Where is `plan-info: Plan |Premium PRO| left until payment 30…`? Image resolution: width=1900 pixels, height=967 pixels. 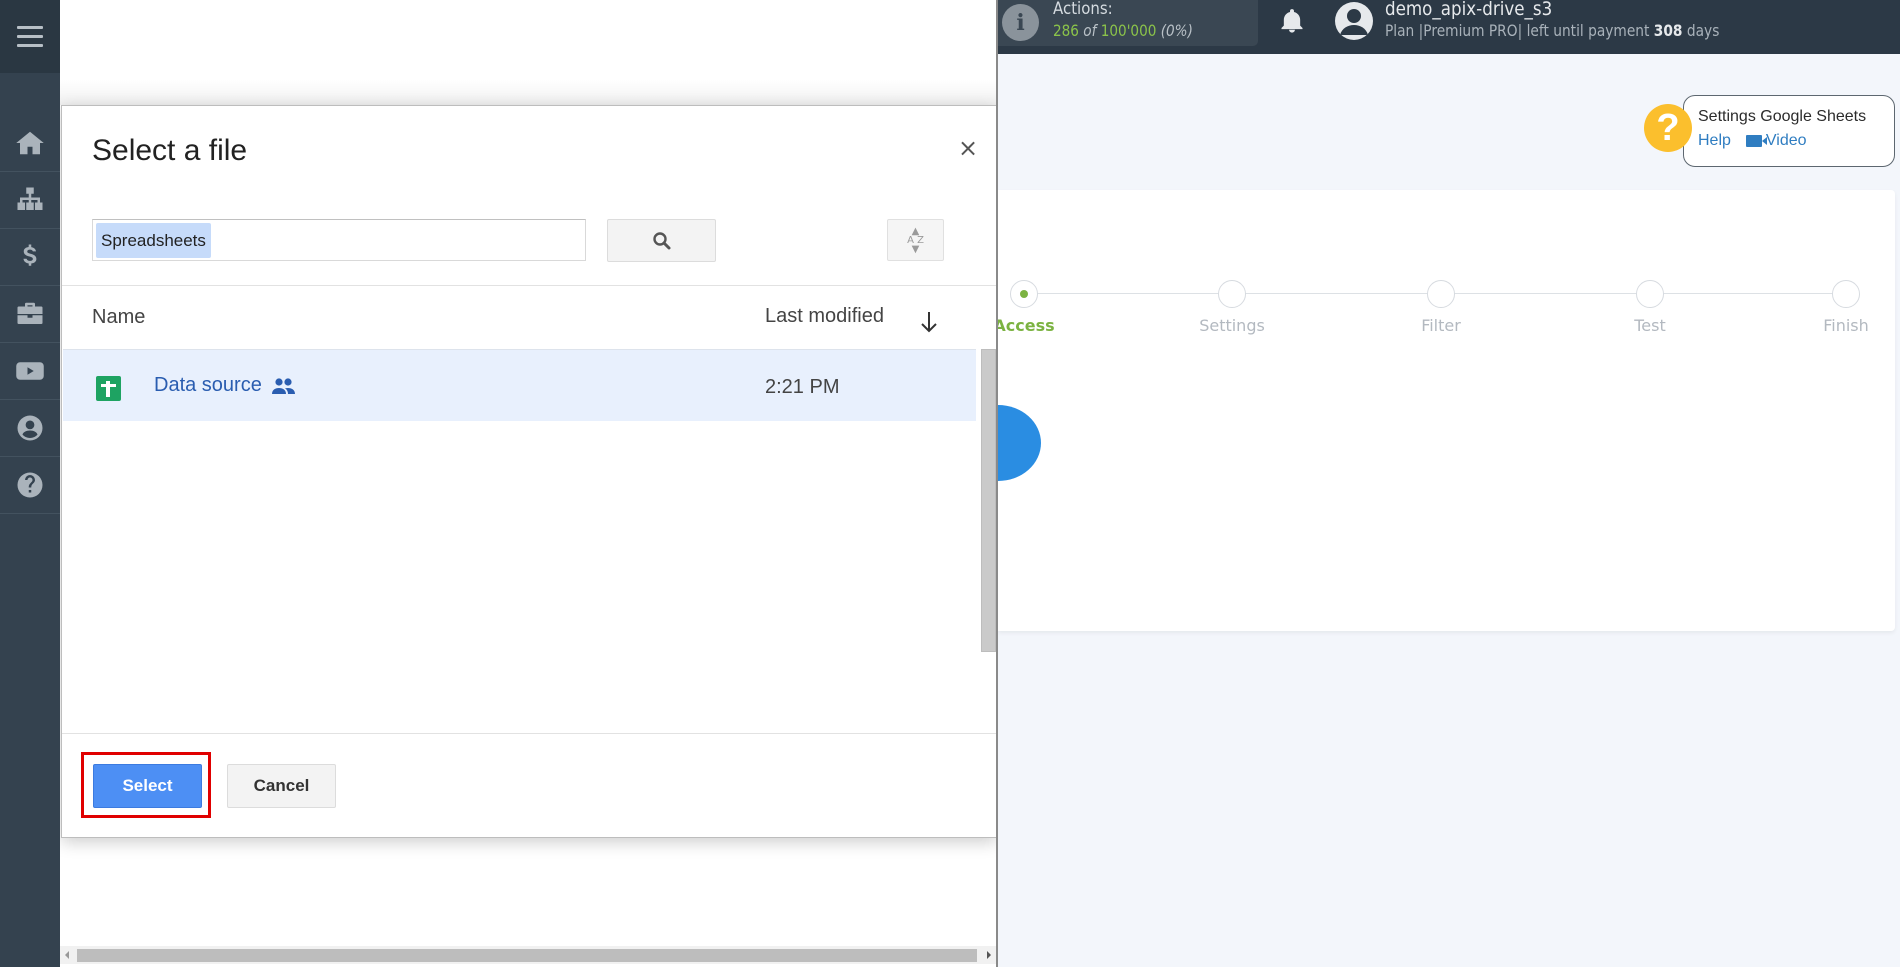
plan-info: Plan |Premium PRO| left until payment 30… is located at coordinates (1552, 30).